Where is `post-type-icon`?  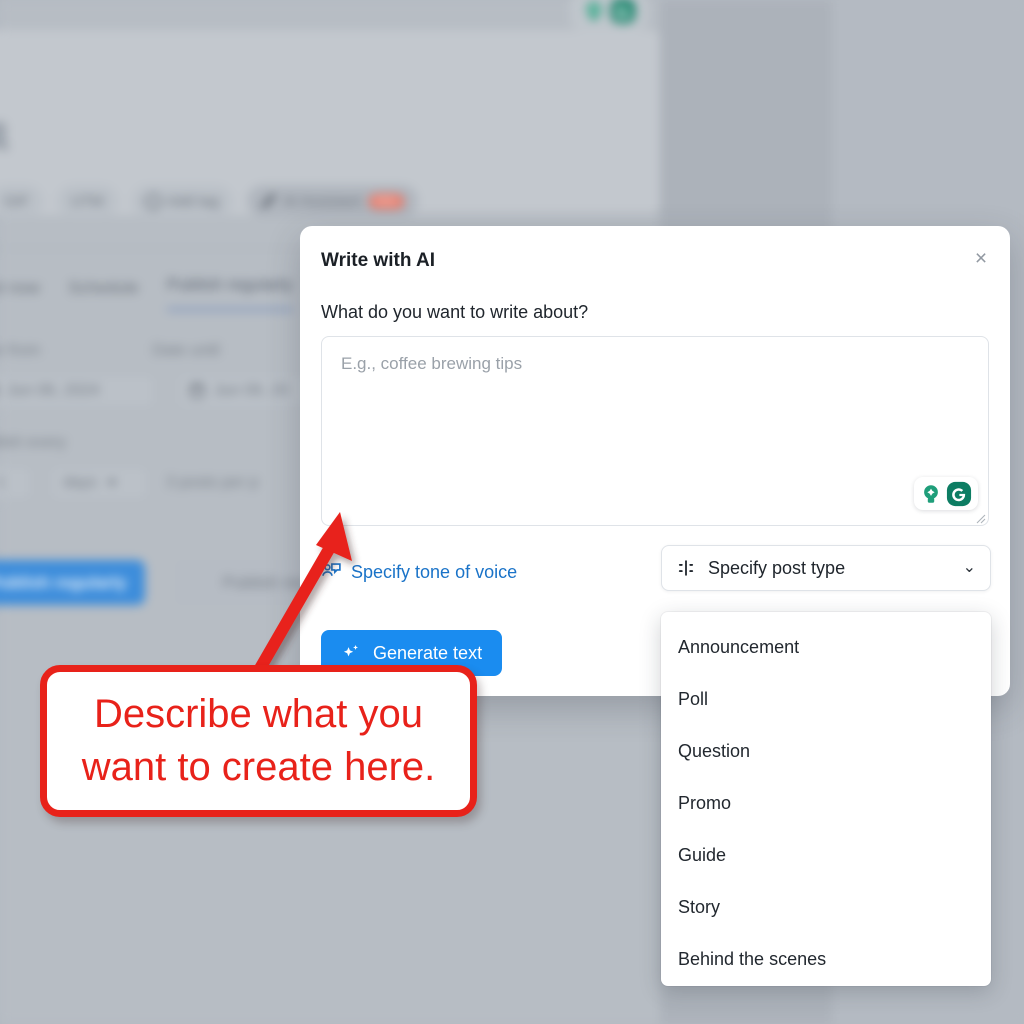 post-type-icon is located at coordinates (686, 568).